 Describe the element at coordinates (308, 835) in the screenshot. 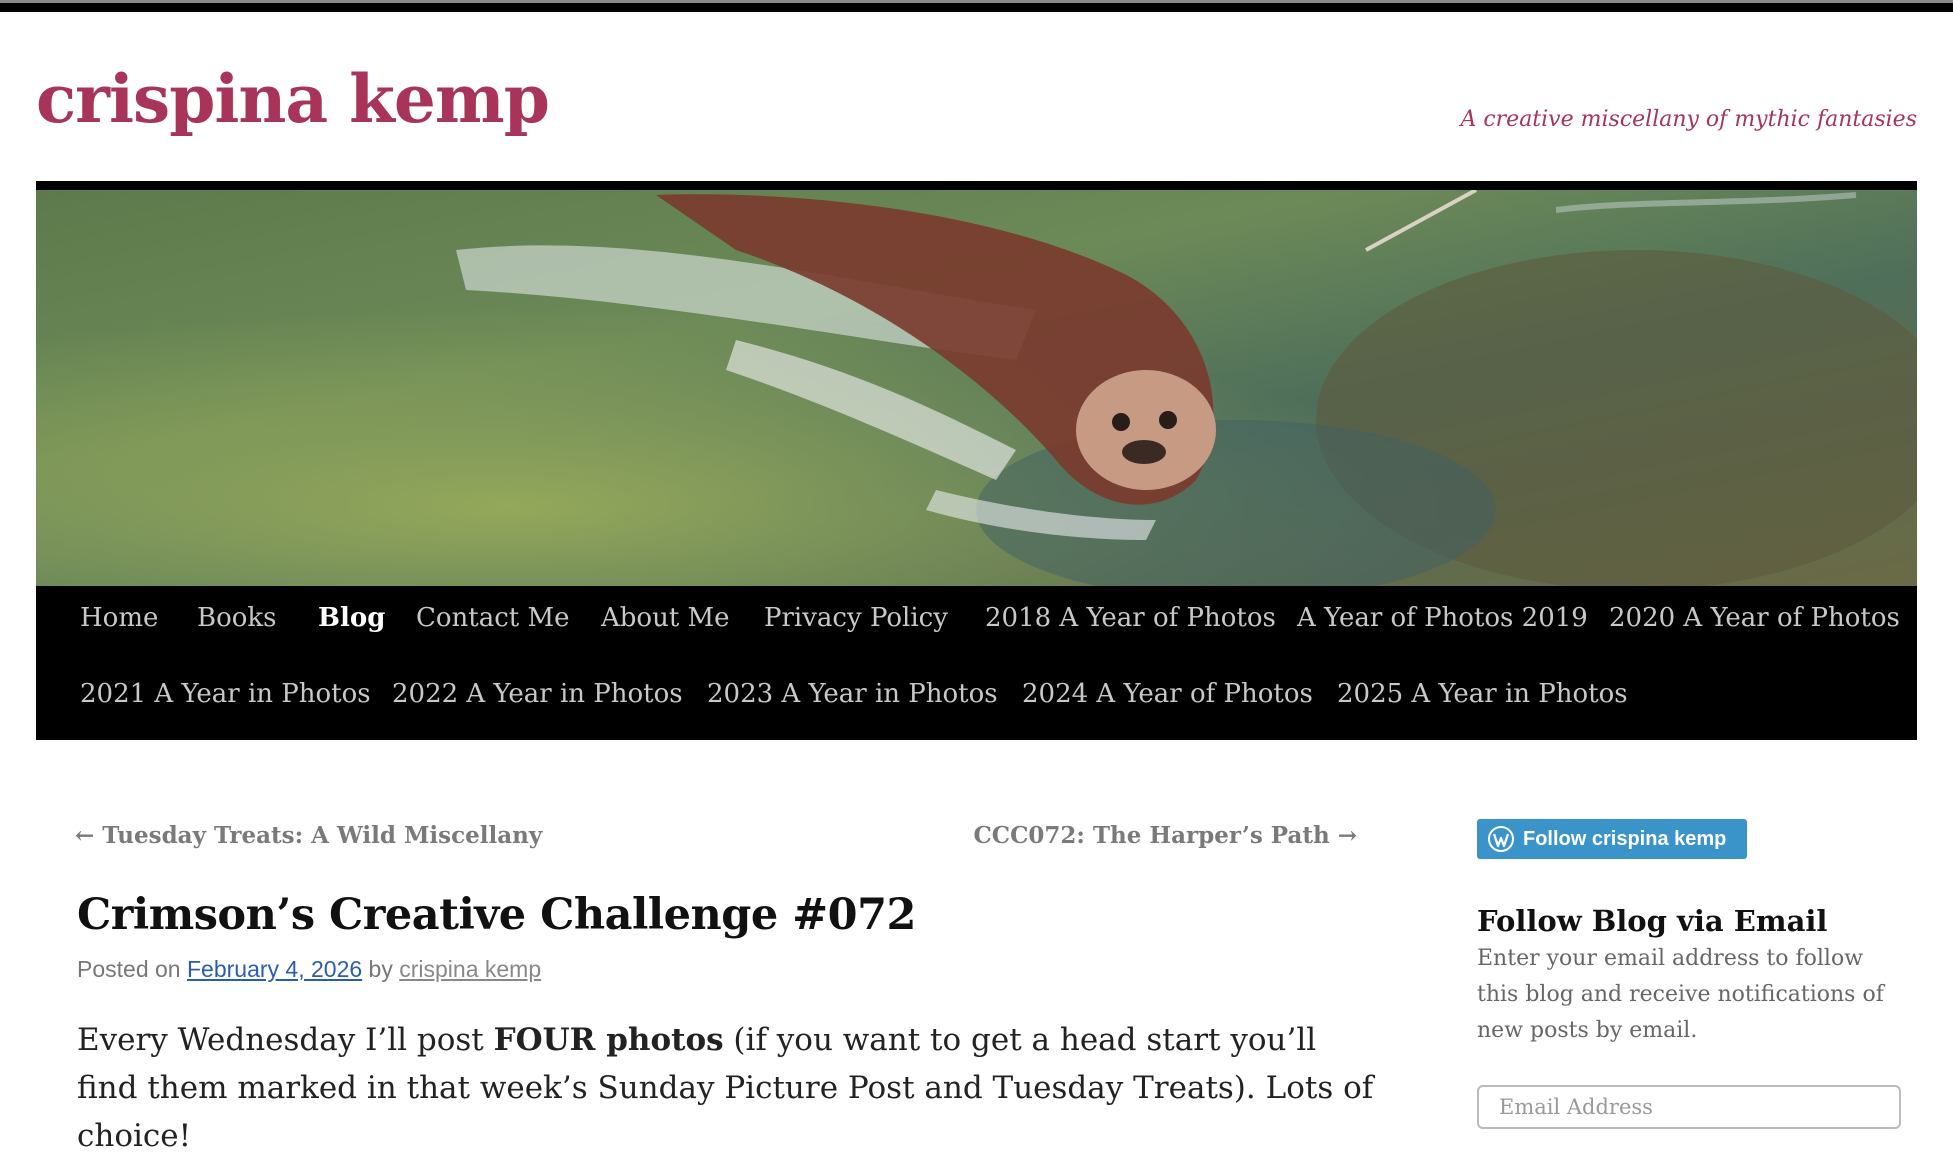

I see `previous-post-link: ← Tuesday Treats: A Wild Miscellany` at that location.